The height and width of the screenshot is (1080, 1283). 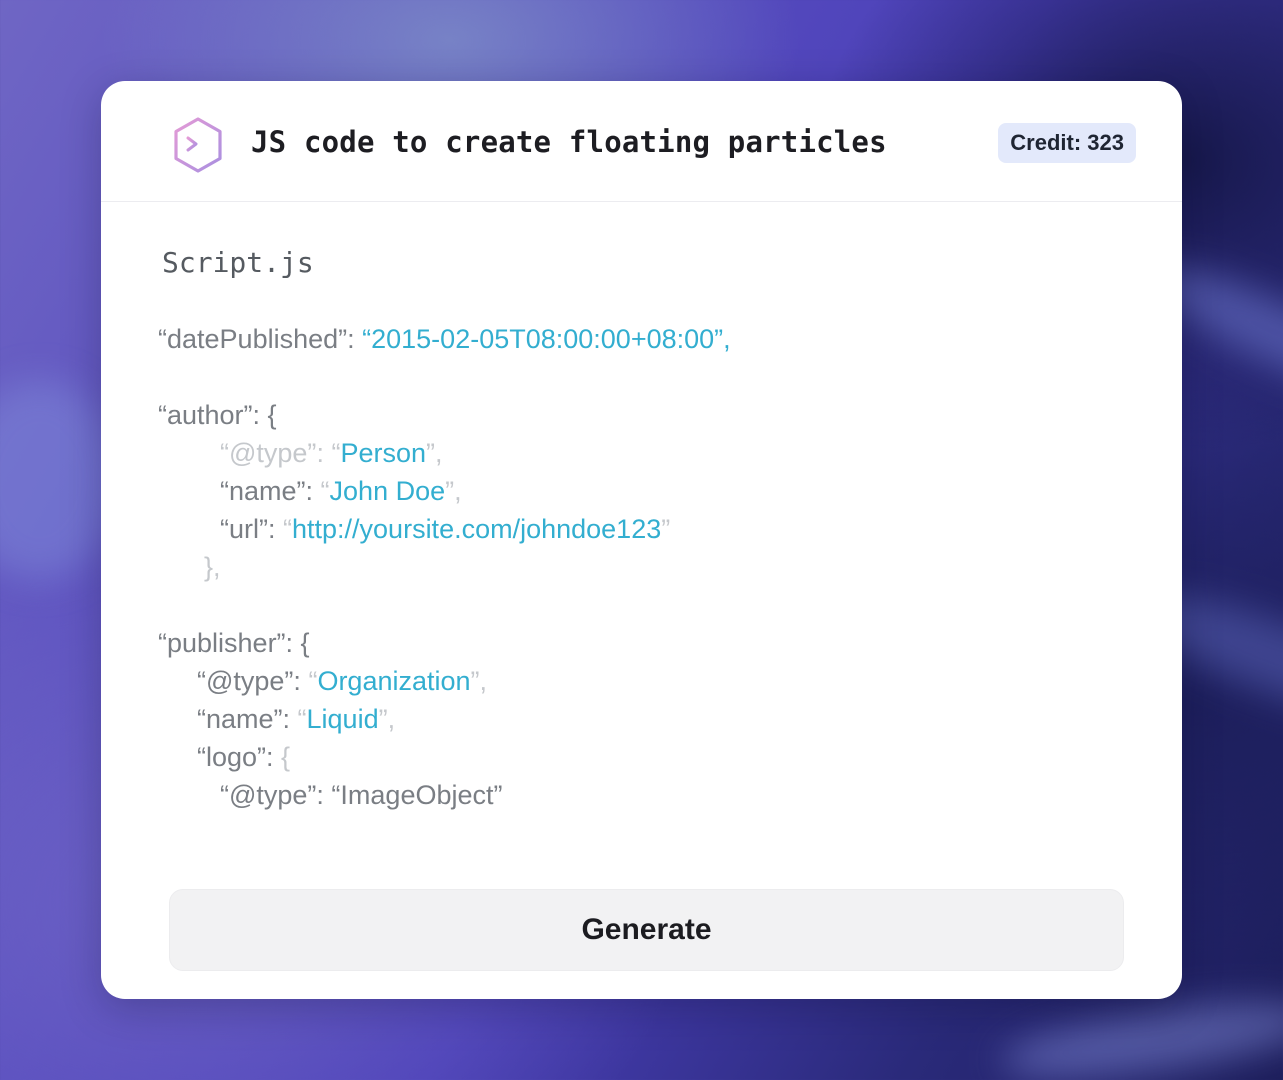 What do you see at coordinates (328, 453) in the screenshot?
I see `code-punct: : “` at bounding box center [328, 453].